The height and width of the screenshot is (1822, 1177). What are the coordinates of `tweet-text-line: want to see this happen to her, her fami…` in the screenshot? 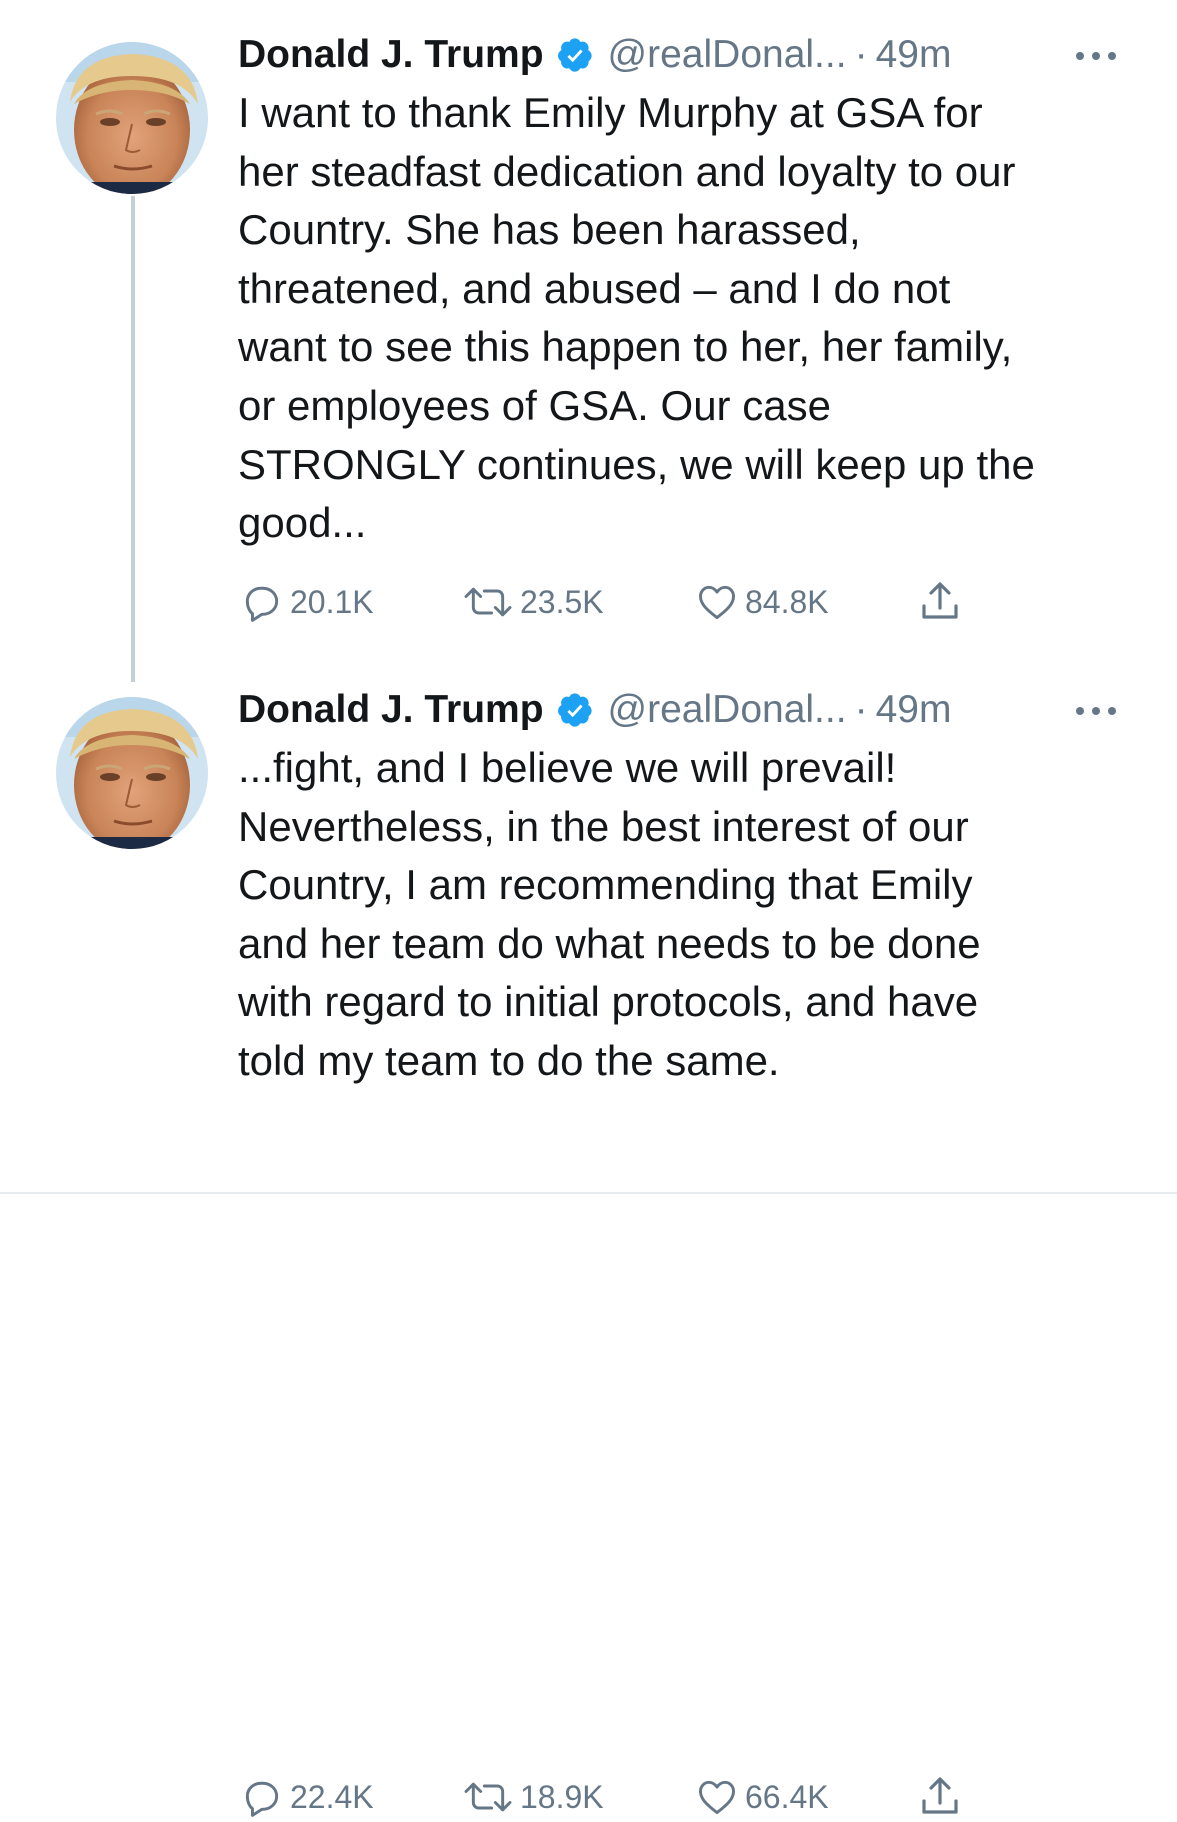 It's located at (625, 347).